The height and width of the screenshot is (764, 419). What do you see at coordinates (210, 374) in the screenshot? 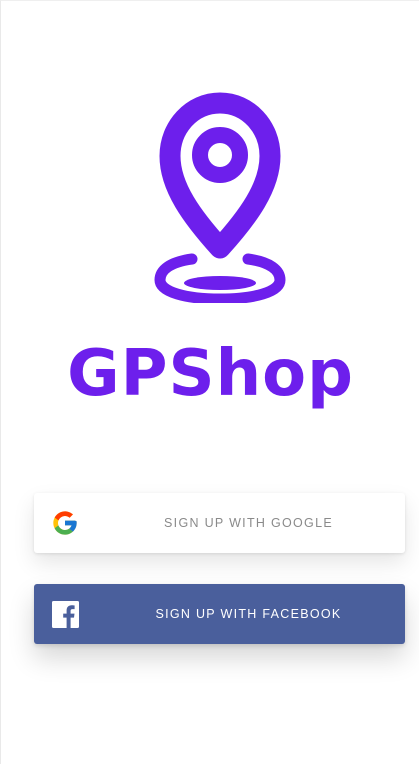
I see `app-name: GPShop` at bounding box center [210, 374].